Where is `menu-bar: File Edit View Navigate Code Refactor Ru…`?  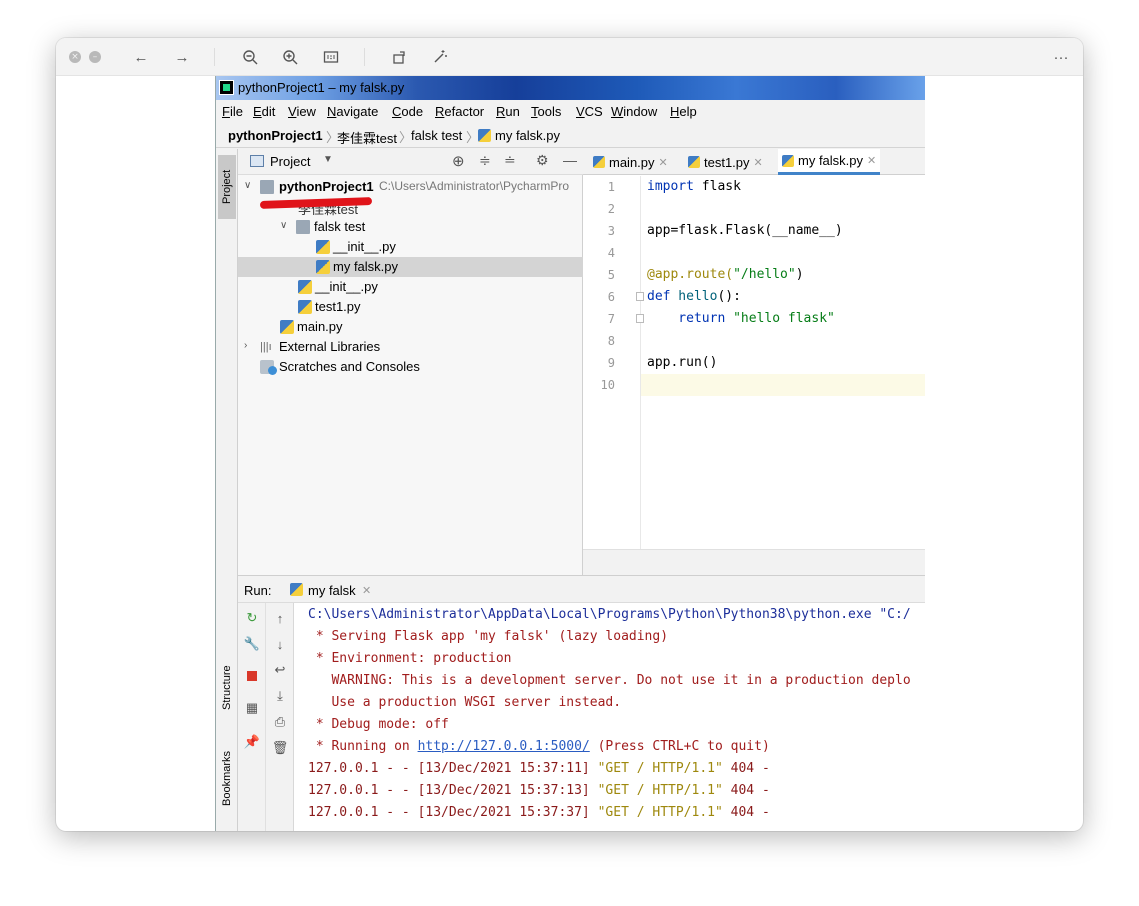
menu-bar: File Edit View Navigate Code Refactor Ru… is located at coordinates (570, 111).